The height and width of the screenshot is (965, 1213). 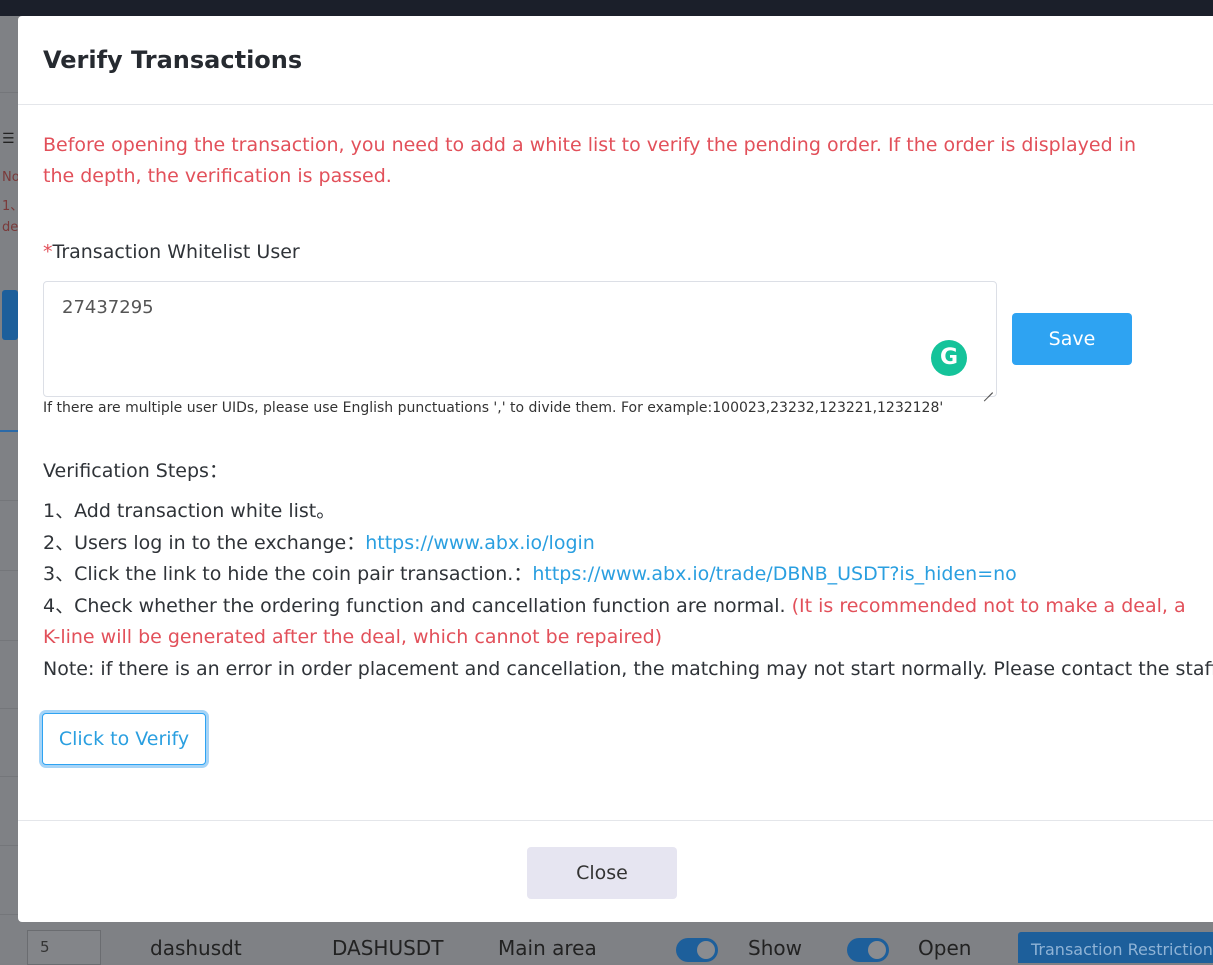 What do you see at coordinates (10, 227) in the screenshot?
I see `side-text: de` at bounding box center [10, 227].